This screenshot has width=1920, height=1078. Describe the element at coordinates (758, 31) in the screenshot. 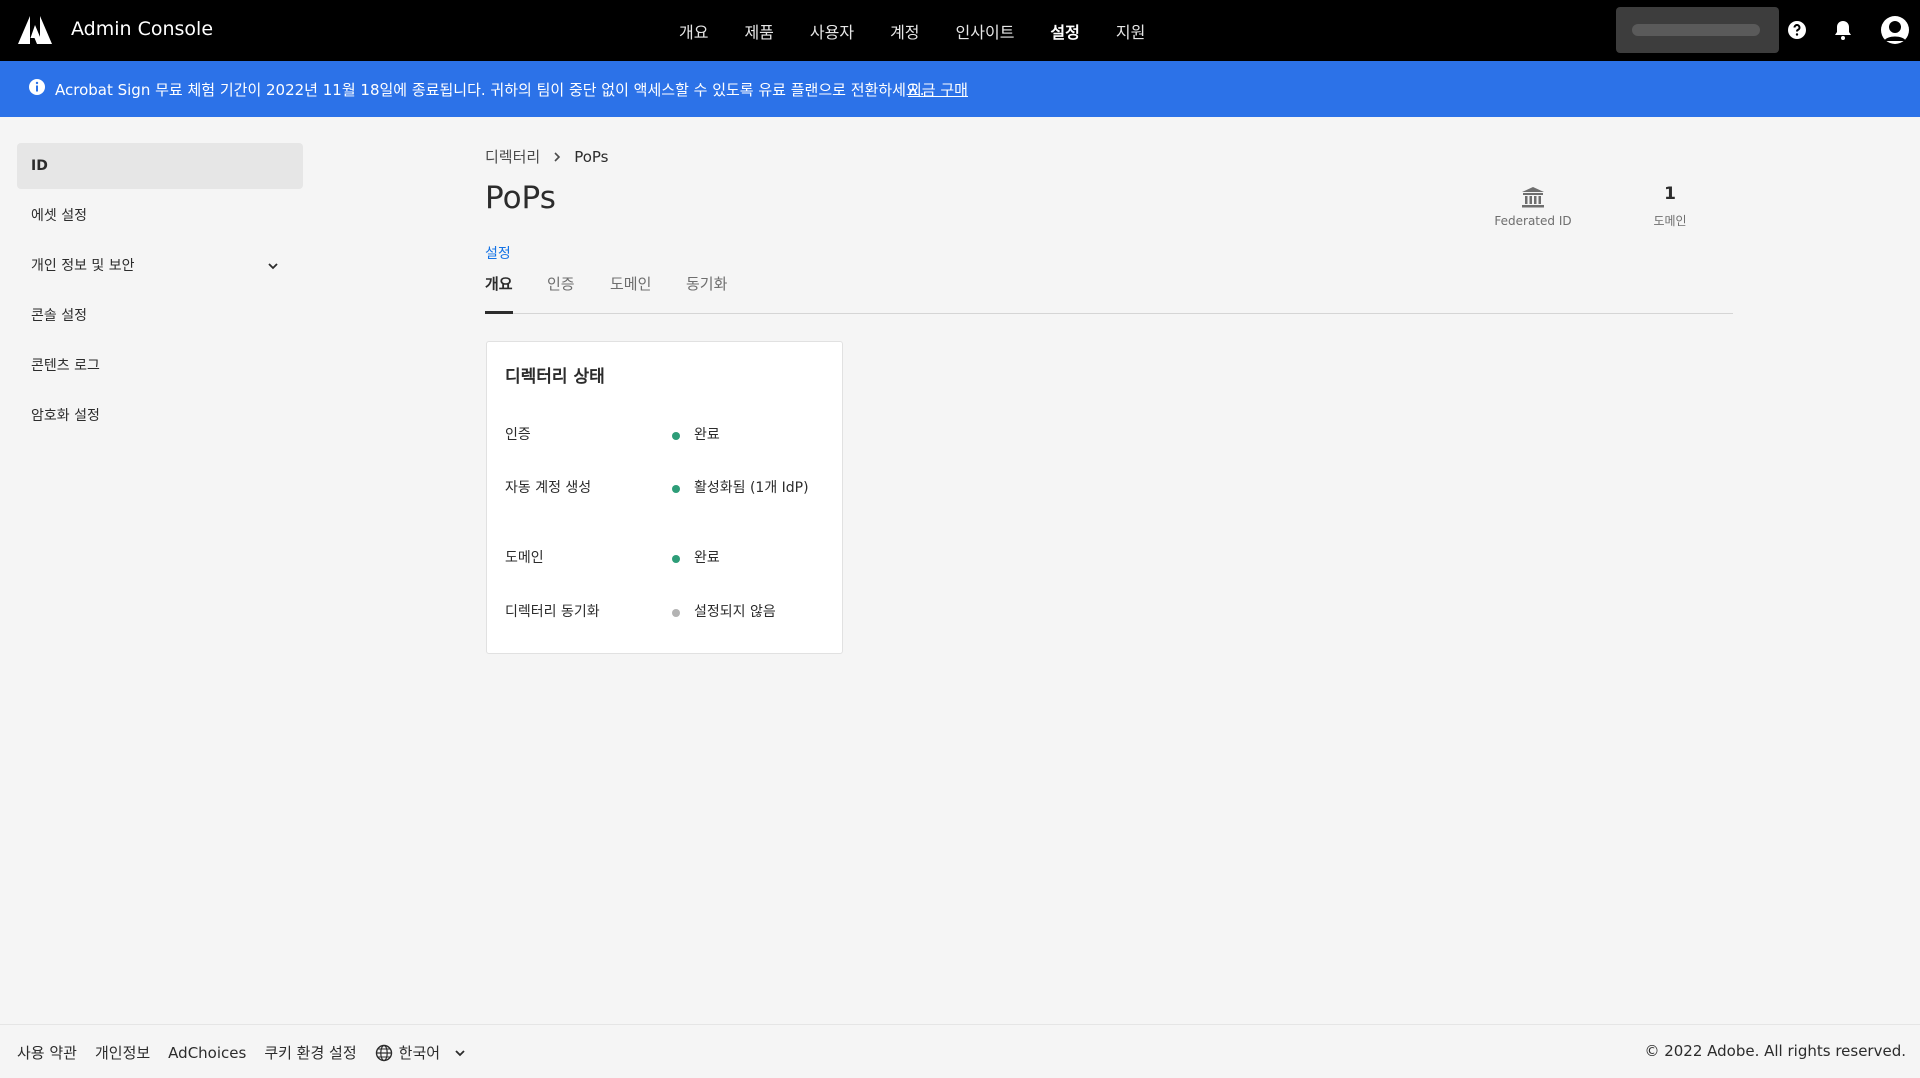

I see `nav-products: 제품` at that location.